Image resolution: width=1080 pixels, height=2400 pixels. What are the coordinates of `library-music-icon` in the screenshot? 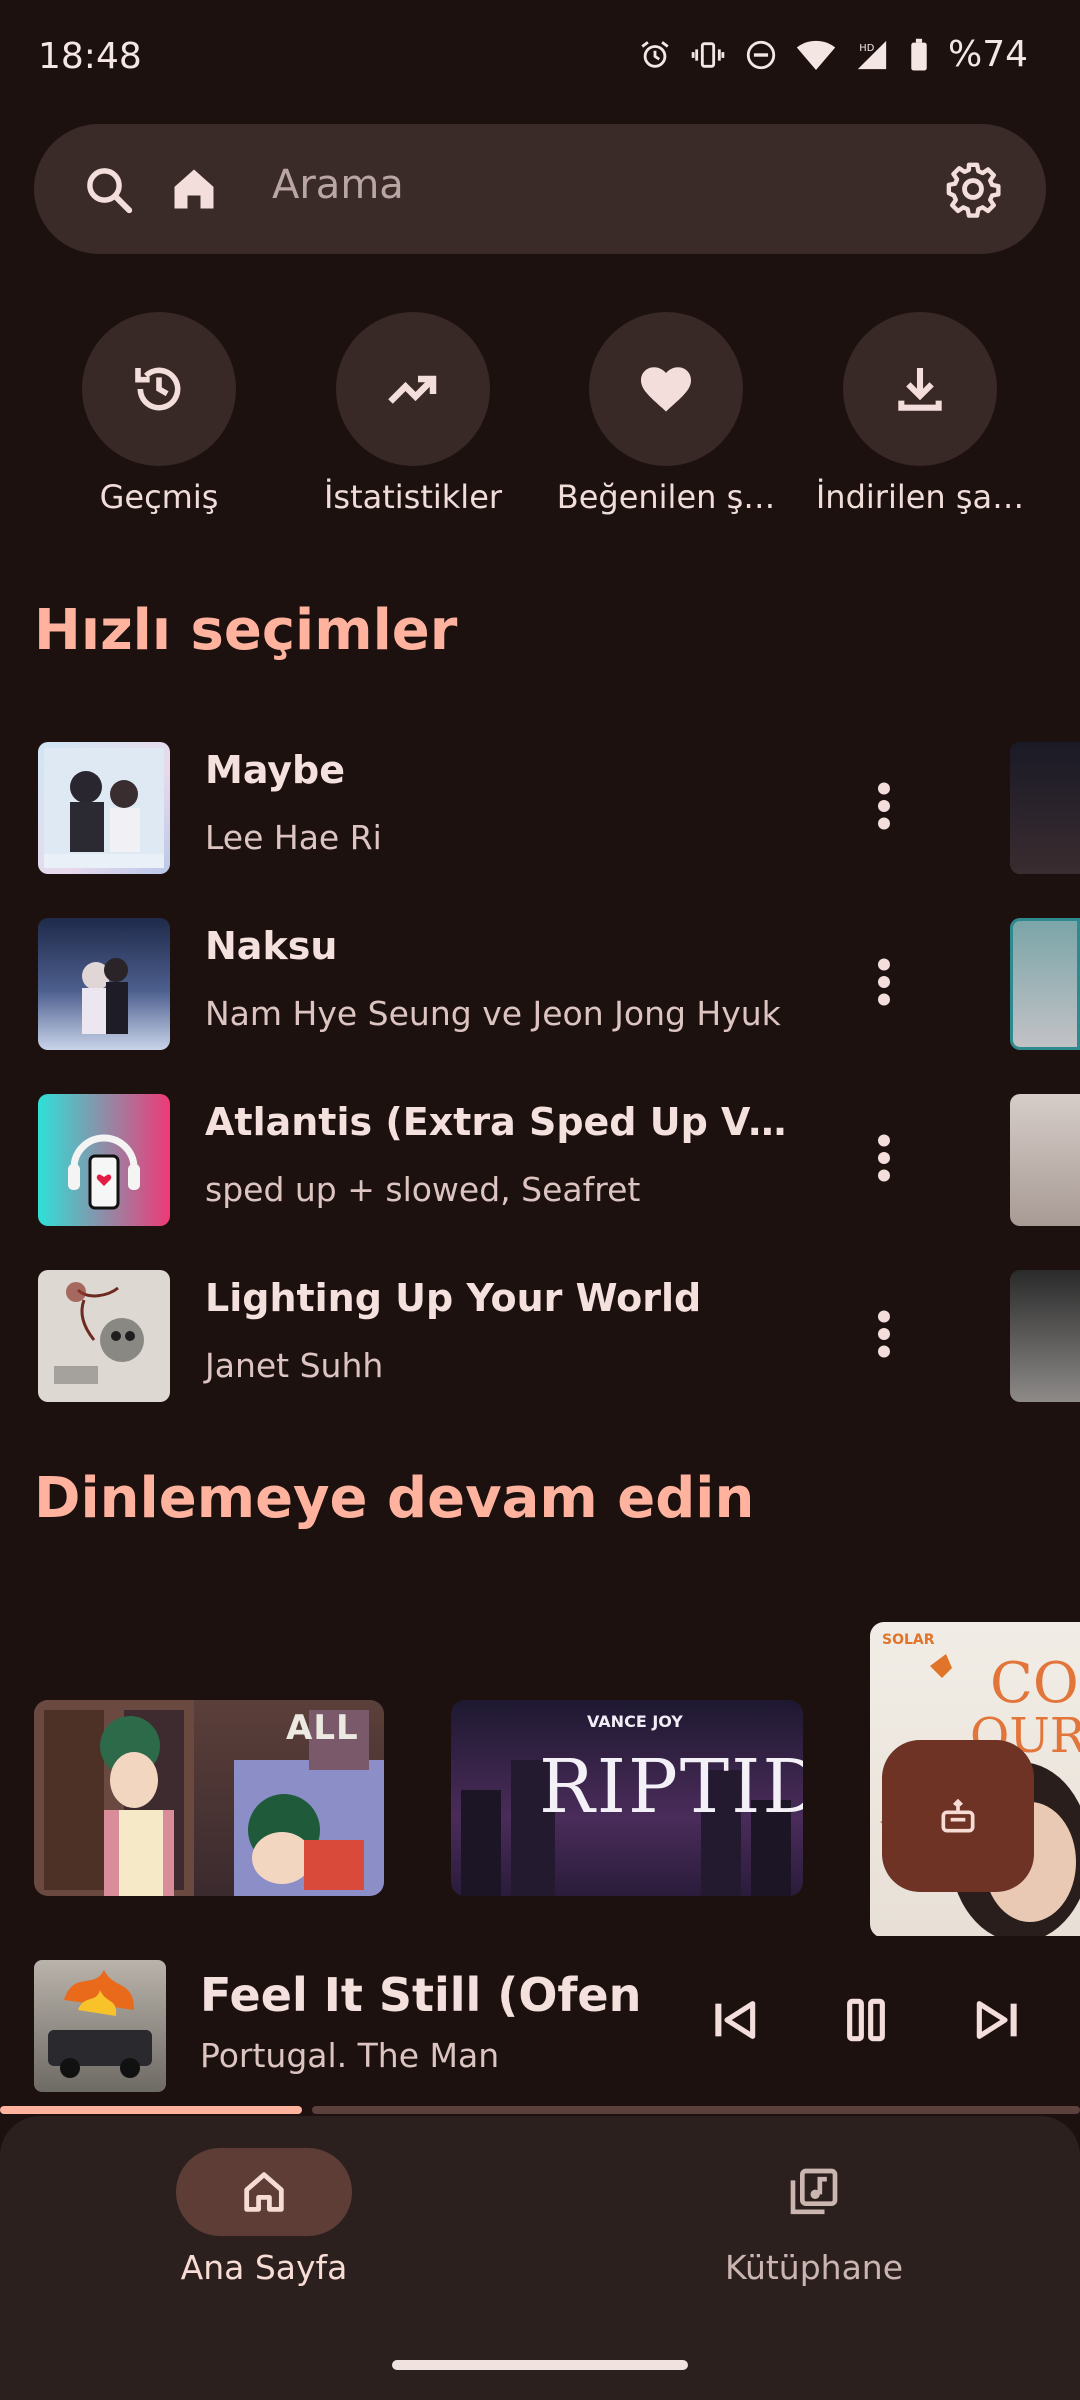 It's located at (814, 2192).